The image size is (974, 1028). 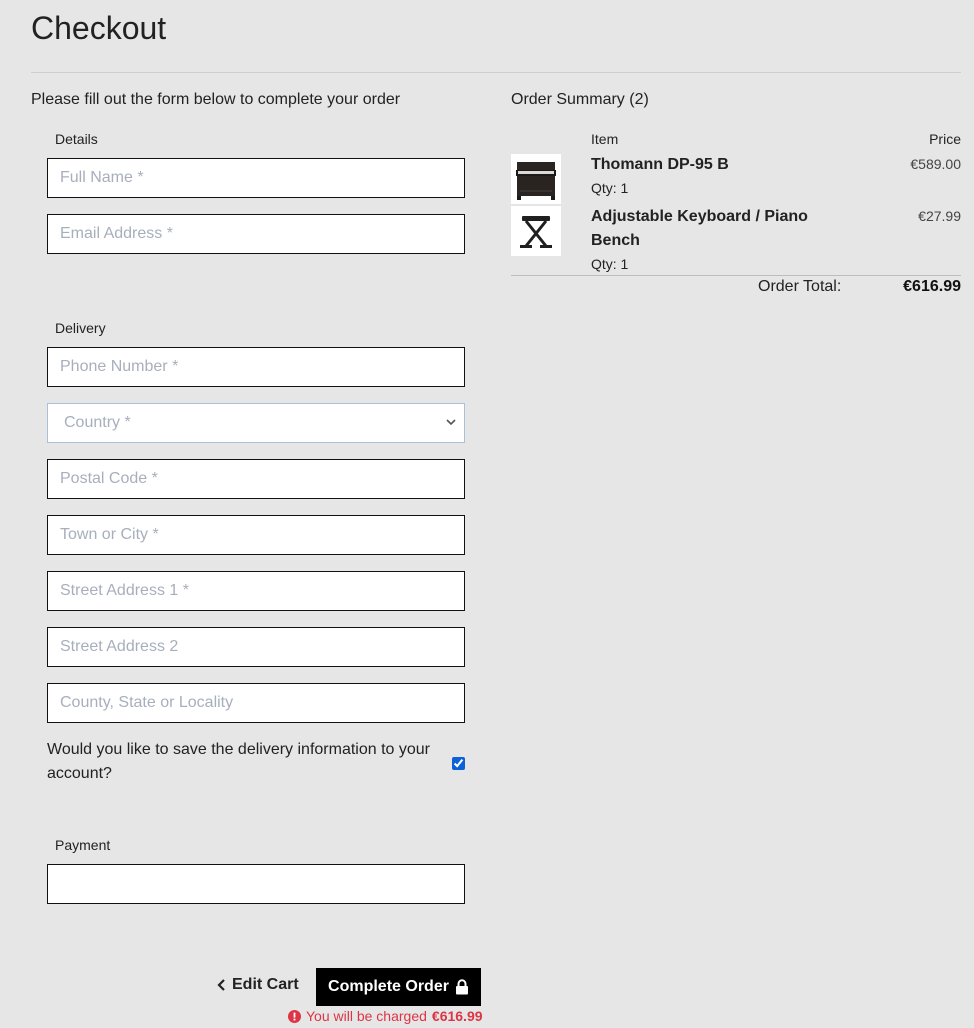 What do you see at coordinates (388, 986) in the screenshot?
I see `complete-order-label: Complete Order` at bounding box center [388, 986].